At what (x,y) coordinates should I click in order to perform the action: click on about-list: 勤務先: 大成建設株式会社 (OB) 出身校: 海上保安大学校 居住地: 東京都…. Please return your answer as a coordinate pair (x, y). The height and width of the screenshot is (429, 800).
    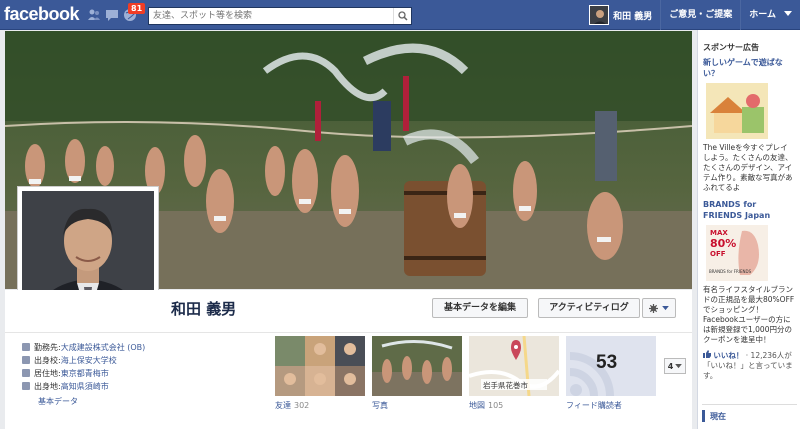
    Looking at the image, I should click on (142, 367).